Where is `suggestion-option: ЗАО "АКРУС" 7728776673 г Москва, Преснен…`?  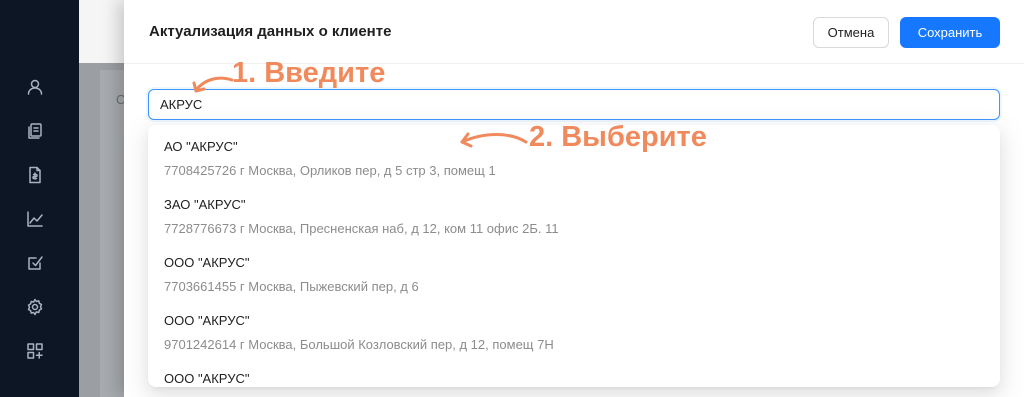
suggestion-option: ЗАО "АКРУС" 7728776673 г Москва, Преснен… is located at coordinates (574, 212).